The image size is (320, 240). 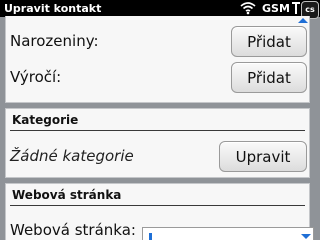 I want to click on categories-heading: Kategorie, so click(x=45, y=120).